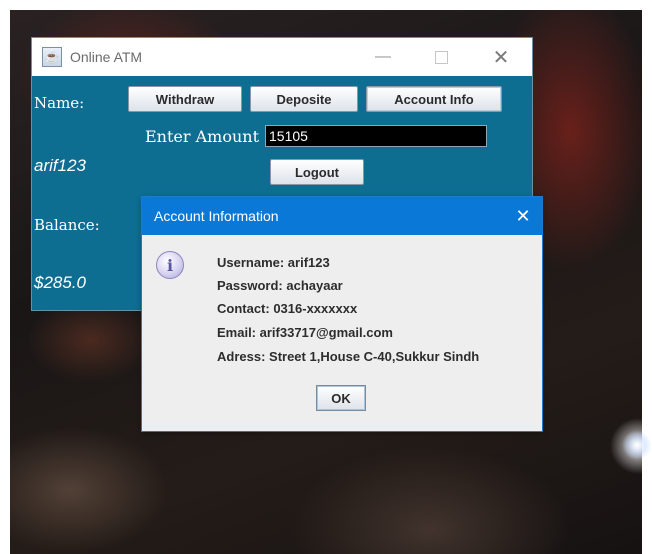 Image resolution: width=652 pixels, height=554 pixels. What do you see at coordinates (280, 285) in the screenshot?
I see `password-line: Password: achayaar` at bounding box center [280, 285].